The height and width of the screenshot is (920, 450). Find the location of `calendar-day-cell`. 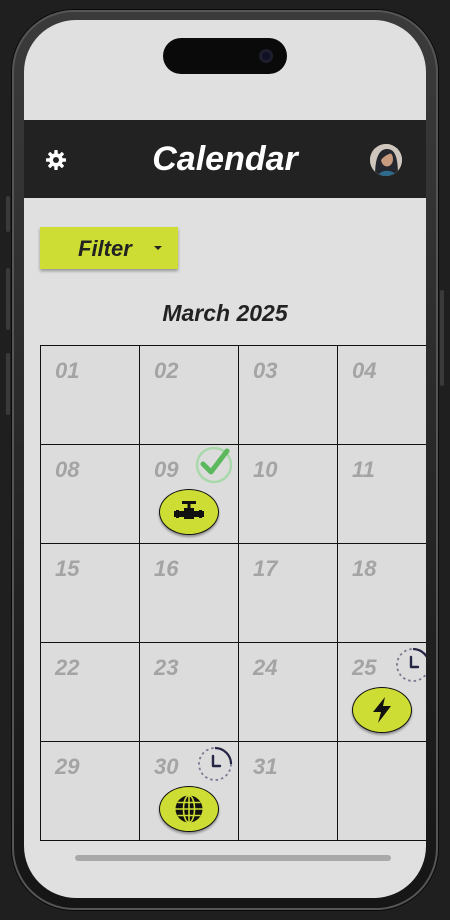

calendar-day-cell is located at coordinates (382, 791).